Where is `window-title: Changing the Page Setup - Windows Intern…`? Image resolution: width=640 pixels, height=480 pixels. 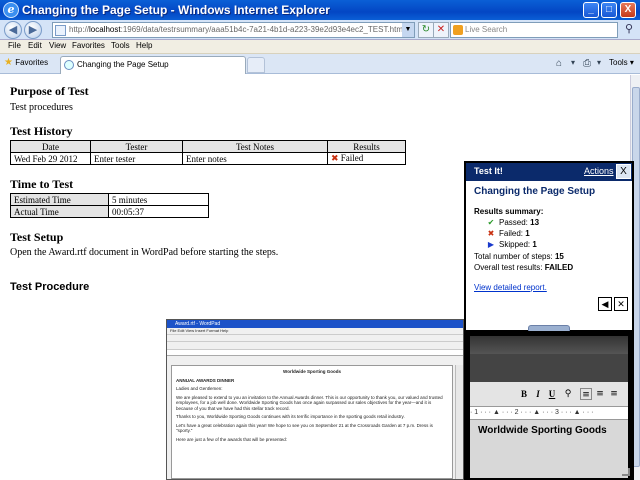
window-title: Changing the Page Setup - Windows Intern… is located at coordinates (176, 10).